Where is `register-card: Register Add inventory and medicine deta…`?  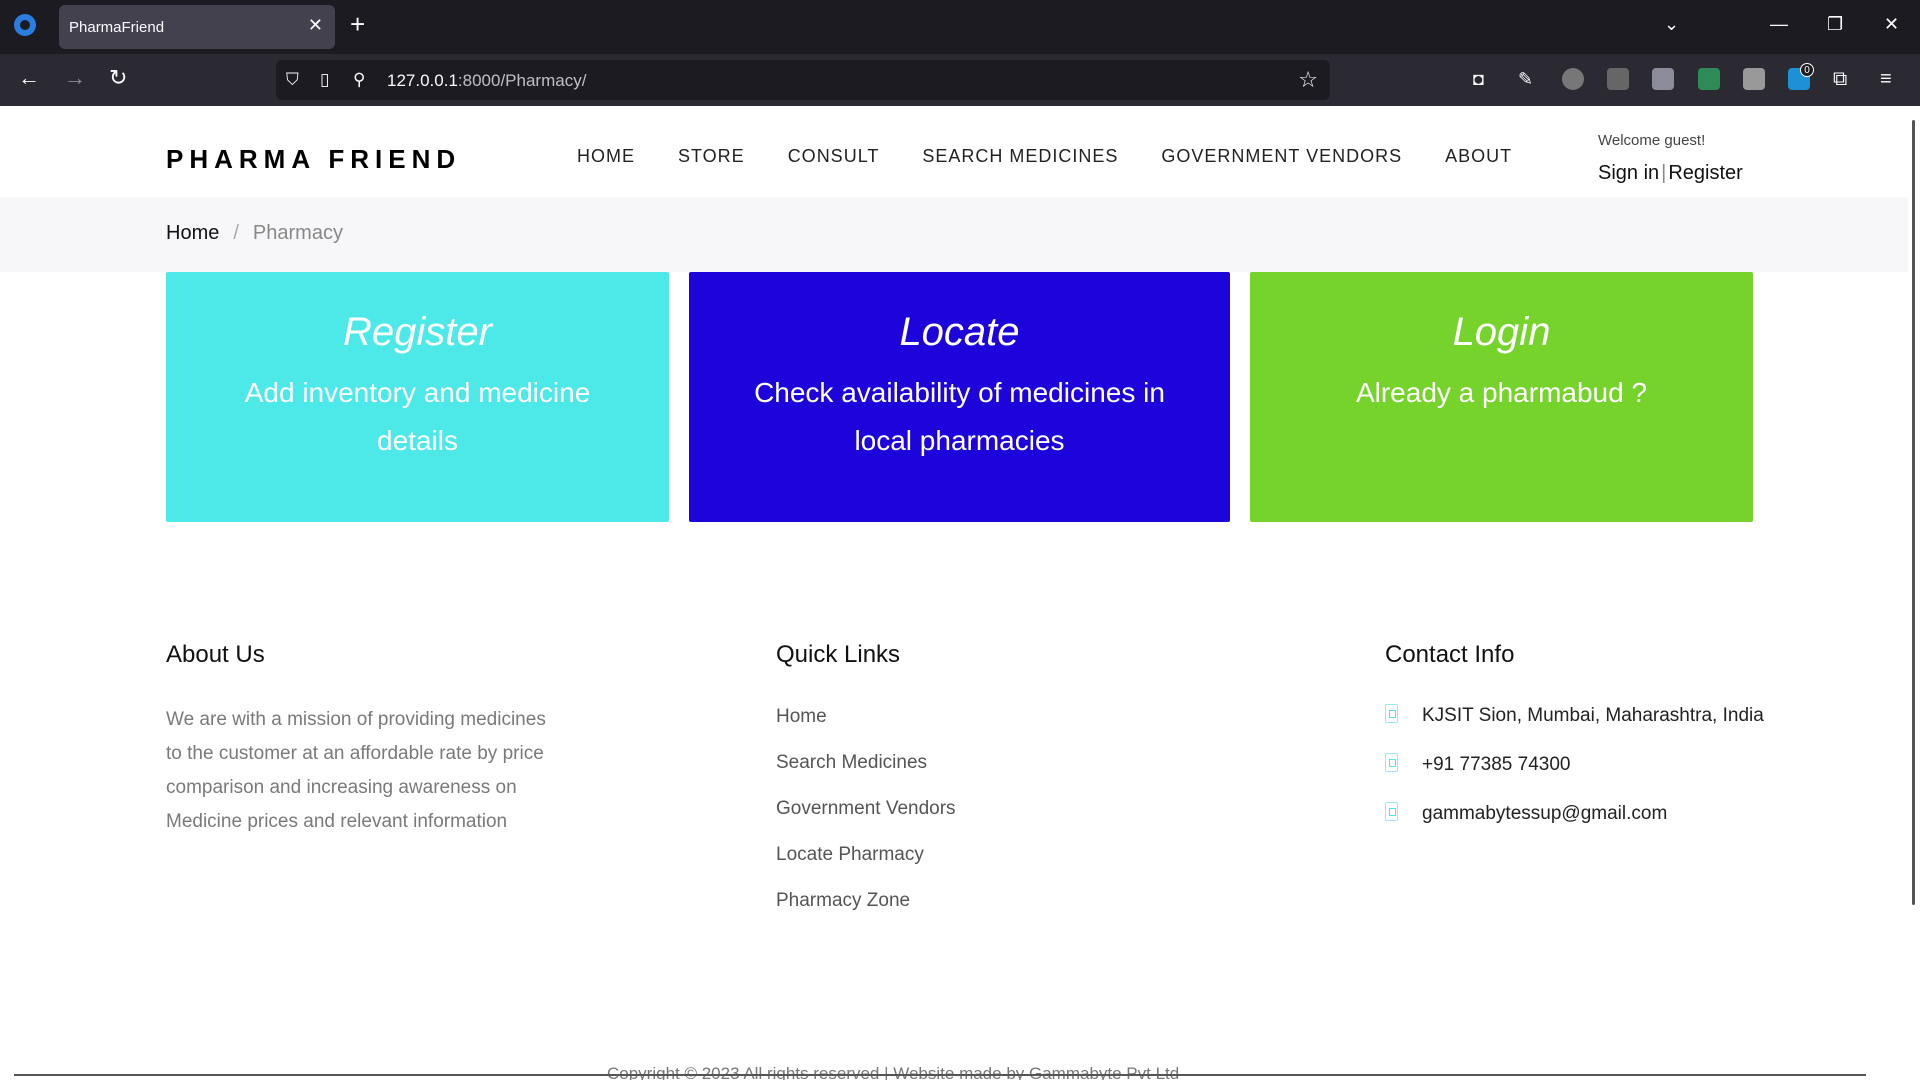 register-card: Register Add inventory and medicine deta… is located at coordinates (417, 397).